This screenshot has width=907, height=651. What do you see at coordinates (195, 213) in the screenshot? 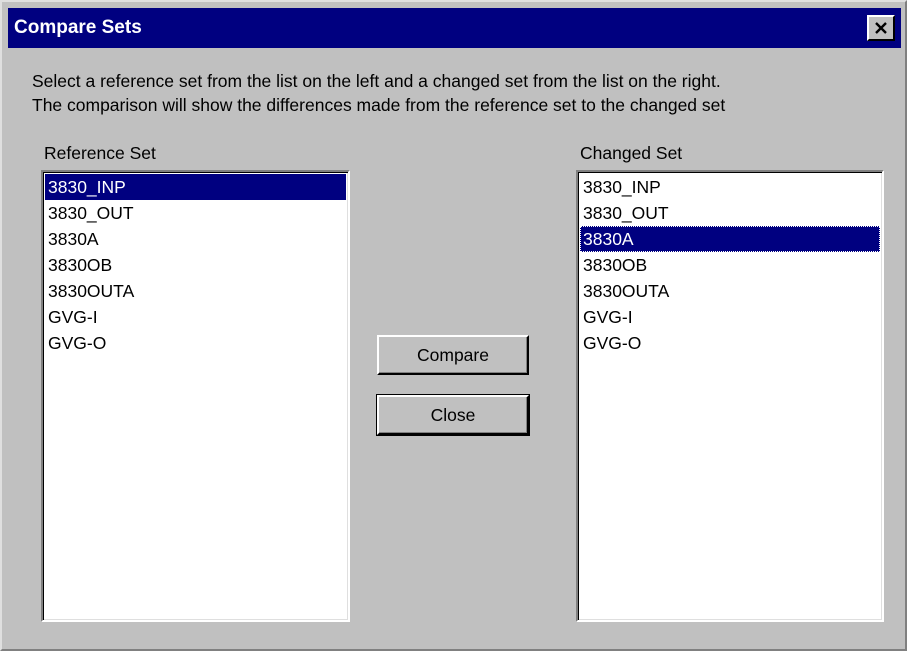
I see `reference-set-item: 3830_OUT` at bounding box center [195, 213].